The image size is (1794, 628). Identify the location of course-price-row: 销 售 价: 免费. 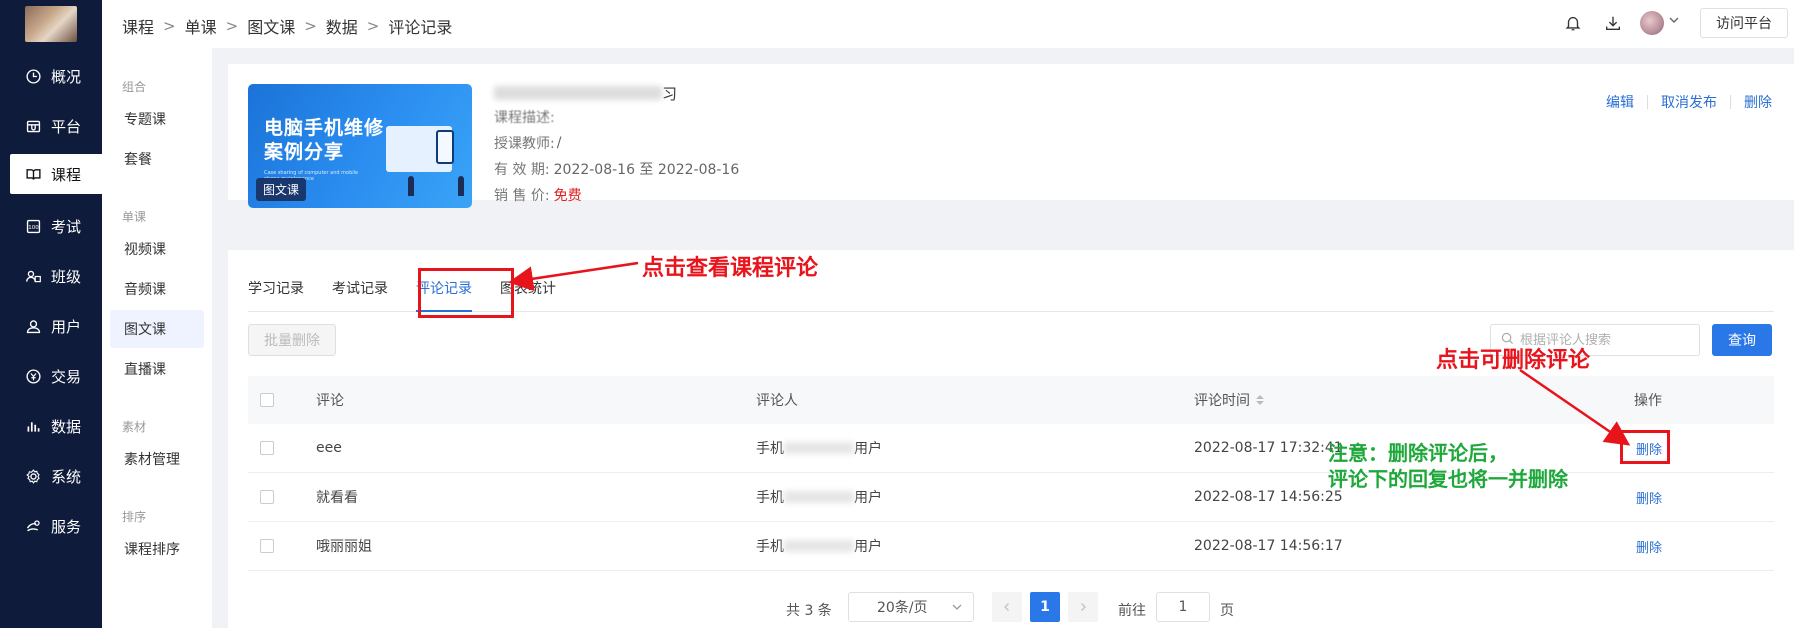
(616, 195).